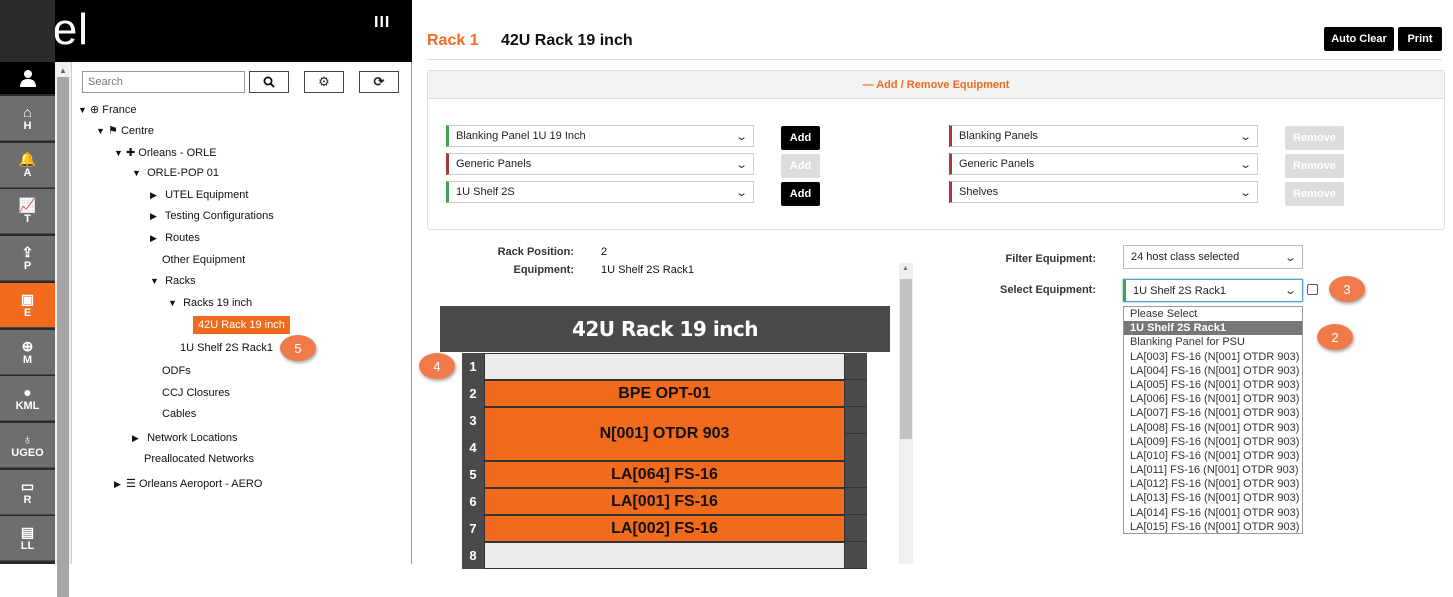 The width and height of the screenshot is (1453, 597). What do you see at coordinates (199, 195) in the screenshot?
I see `tree-node-utel-equipment: ▶ UTEL Equipment` at bounding box center [199, 195].